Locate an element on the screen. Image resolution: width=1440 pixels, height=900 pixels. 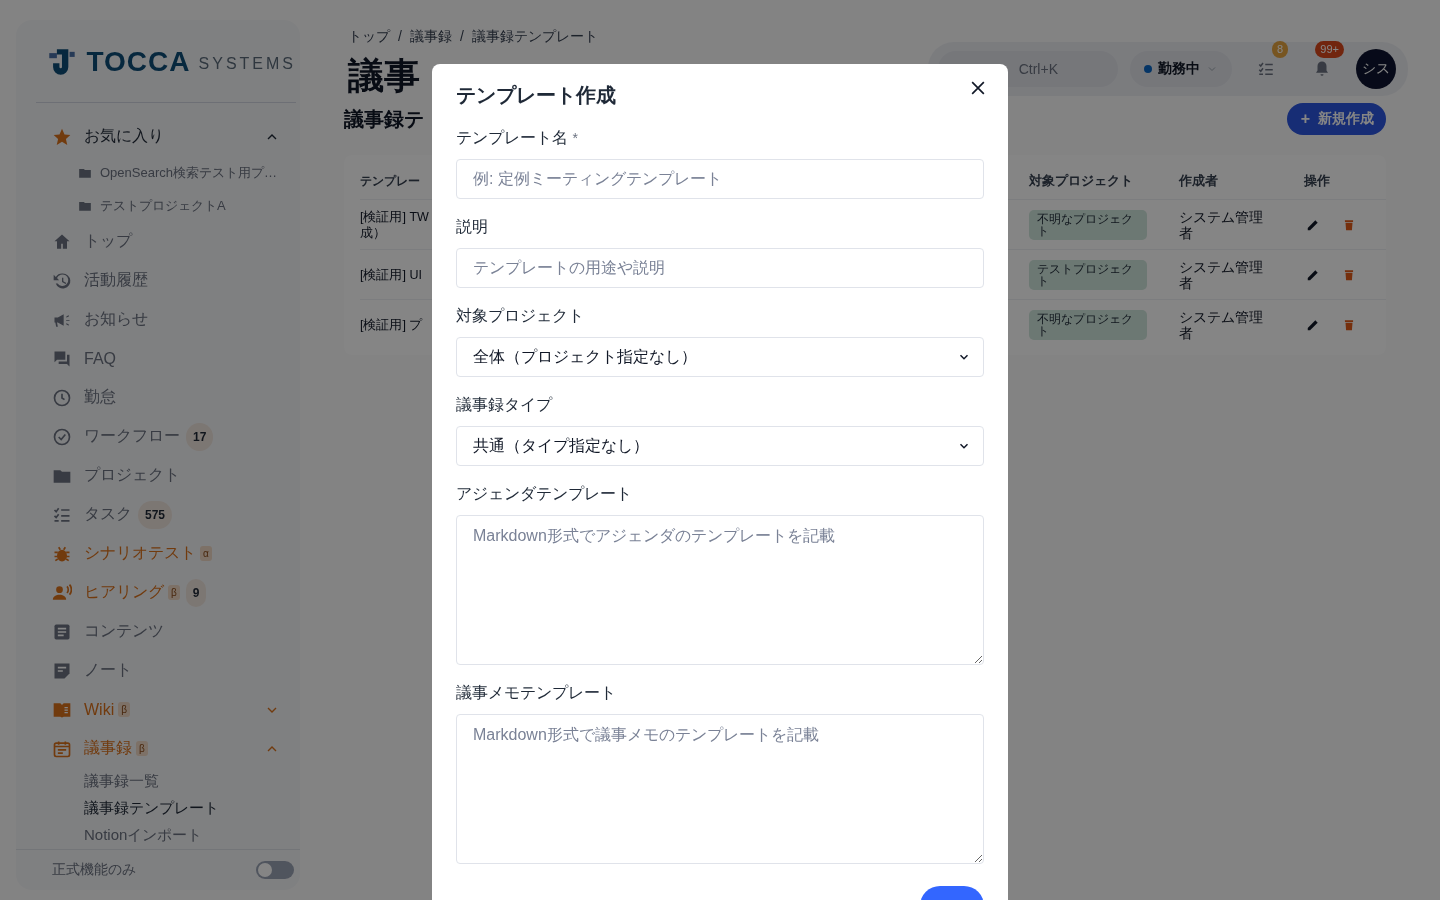
user-avatar: シス is located at coordinates (1376, 69).